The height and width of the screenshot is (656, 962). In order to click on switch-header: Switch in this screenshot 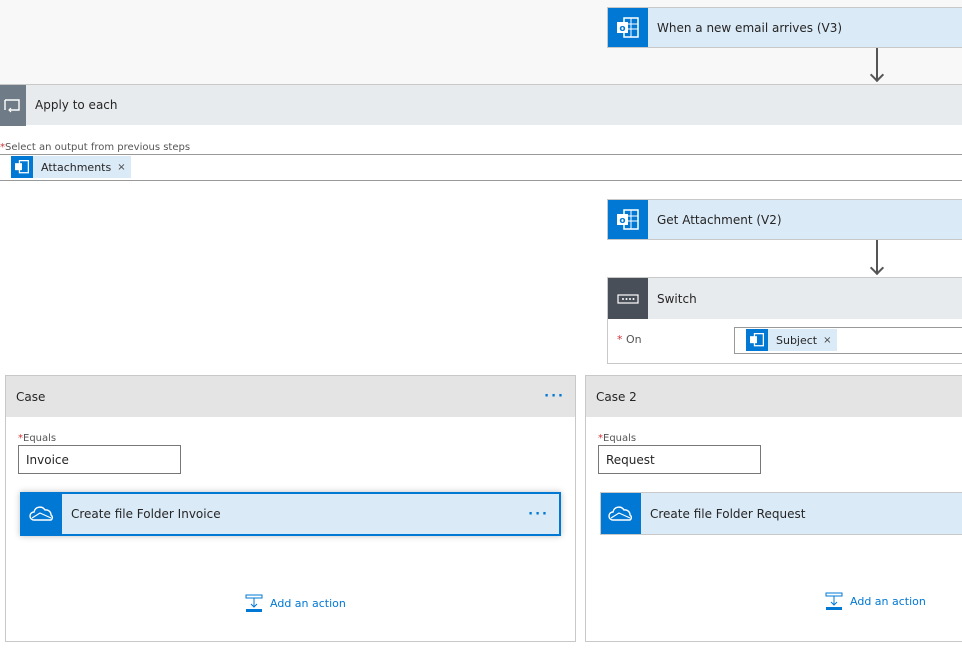, I will do `click(785, 298)`.